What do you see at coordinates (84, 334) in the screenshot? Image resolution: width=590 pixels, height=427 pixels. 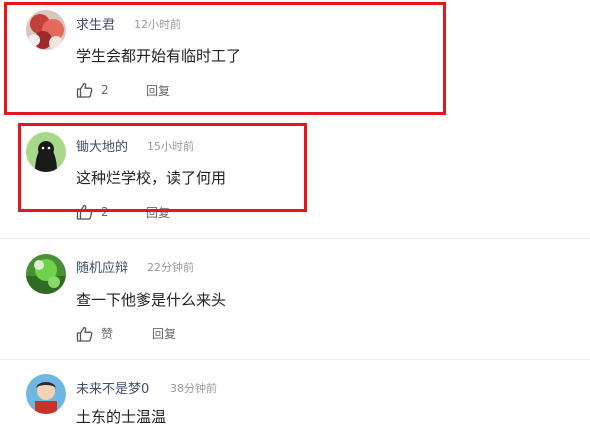 I see `thumbs-up-icon` at bounding box center [84, 334].